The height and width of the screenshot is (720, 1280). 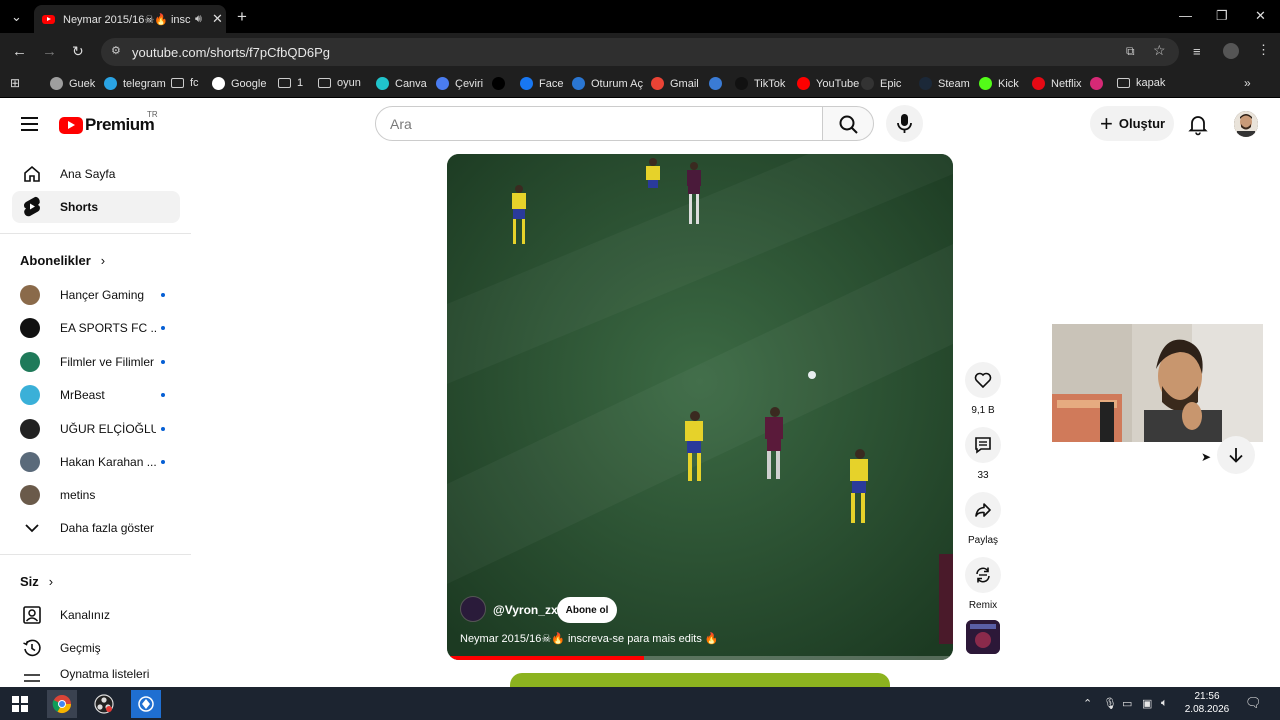 What do you see at coordinates (983, 445) in the screenshot?
I see `comments-button` at bounding box center [983, 445].